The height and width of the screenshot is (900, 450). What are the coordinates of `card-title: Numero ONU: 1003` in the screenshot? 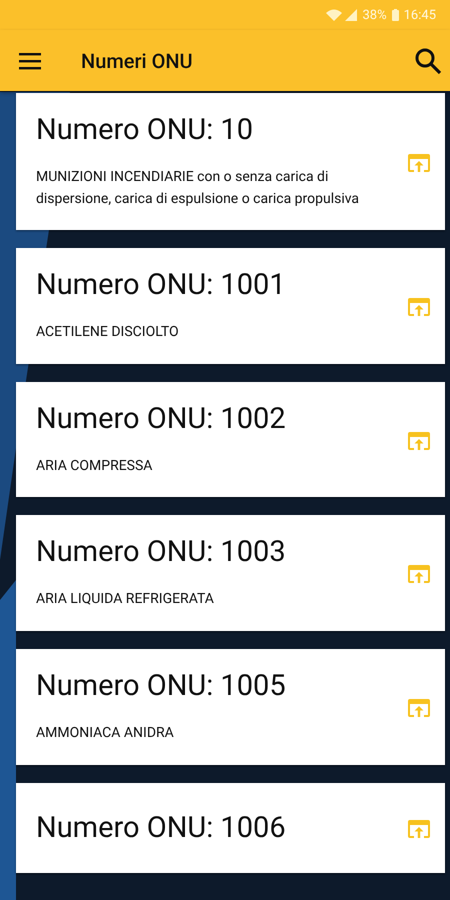 It's located at (161, 553).